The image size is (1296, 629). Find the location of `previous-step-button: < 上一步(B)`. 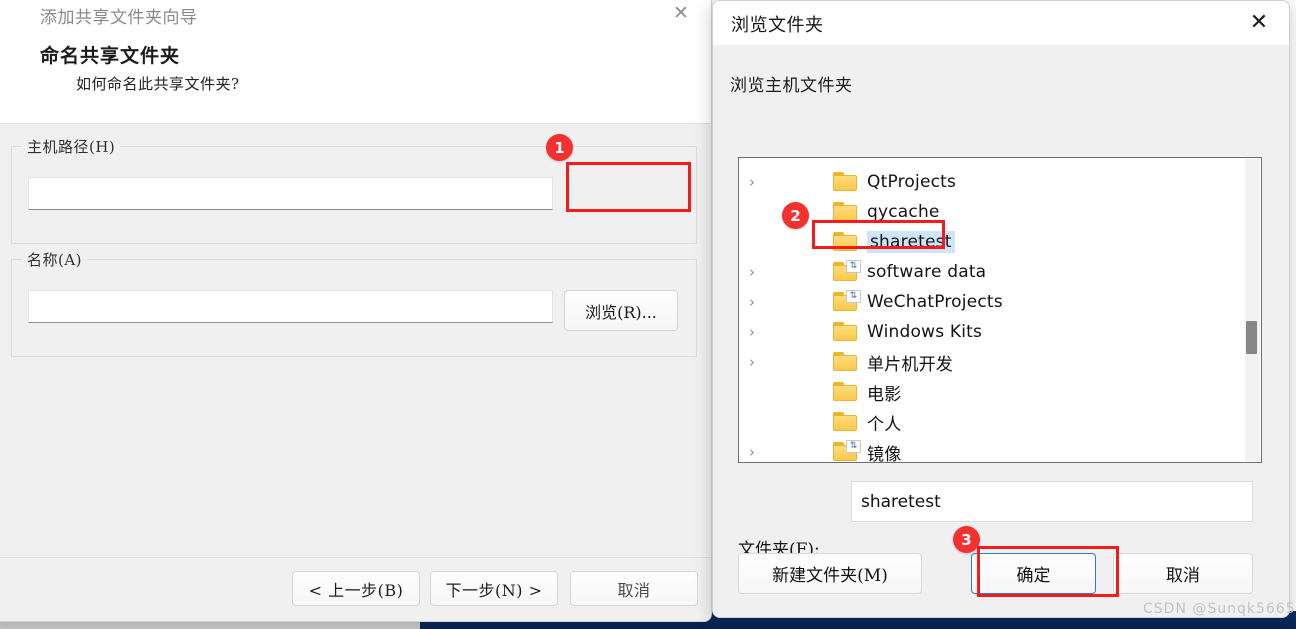

previous-step-button: < 上一步(B) is located at coordinates (356, 588).